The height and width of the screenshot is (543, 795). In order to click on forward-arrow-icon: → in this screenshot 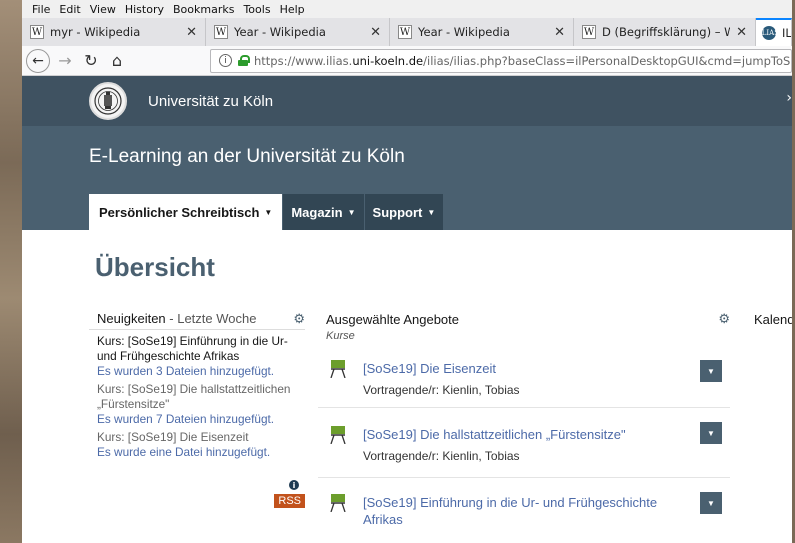, I will do `click(65, 61)`.